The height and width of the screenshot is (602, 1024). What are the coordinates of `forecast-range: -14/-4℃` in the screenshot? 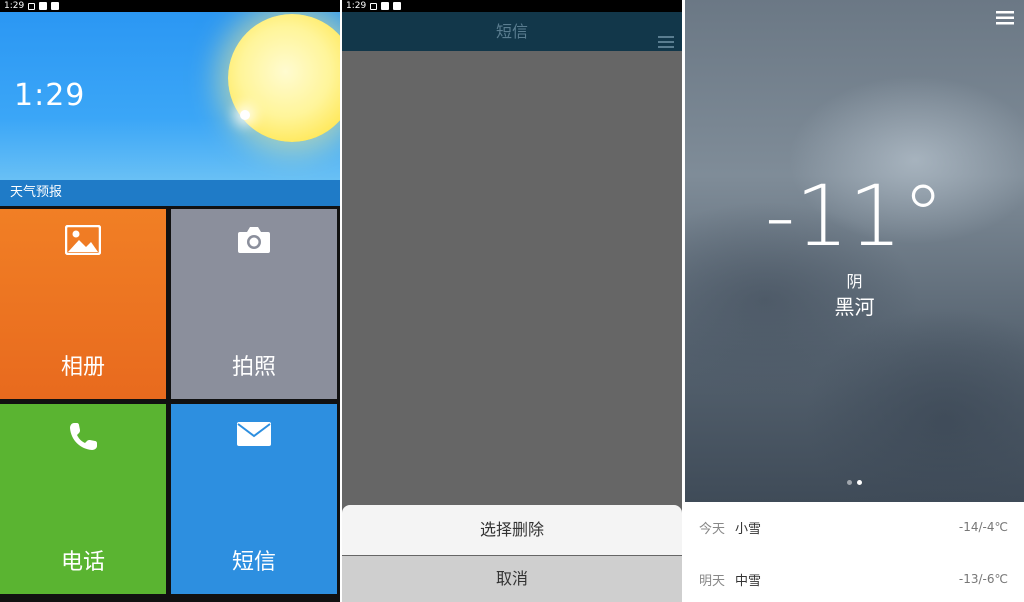 It's located at (983, 527).